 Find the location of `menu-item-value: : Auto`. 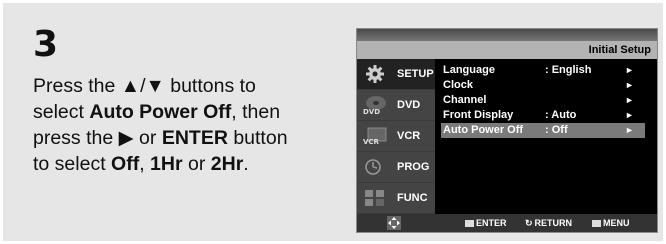

menu-item-value: : Auto is located at coordinates (561, 115).